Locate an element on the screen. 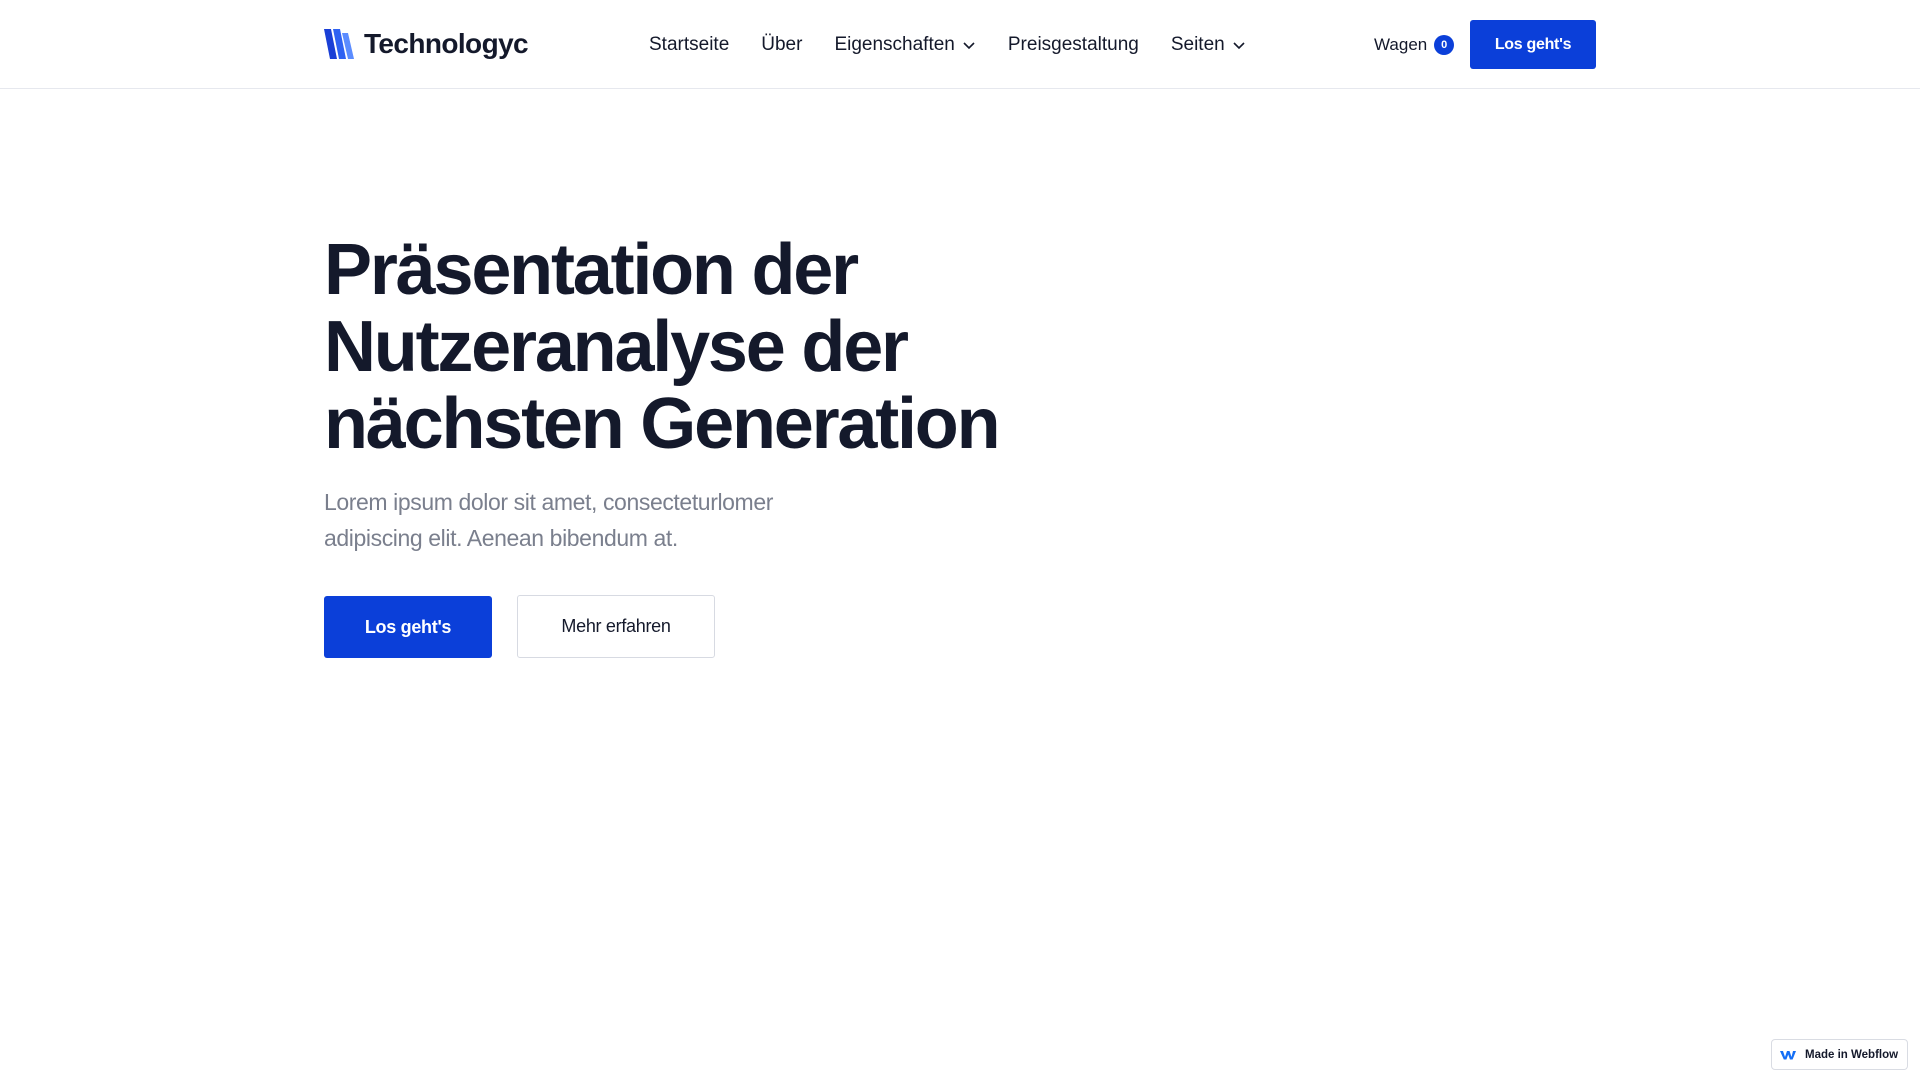 This screenshot has height=1080, width=1920. nav-item-preisgestaltung: Preisgestaltung is located at coordinates (1073, 45).